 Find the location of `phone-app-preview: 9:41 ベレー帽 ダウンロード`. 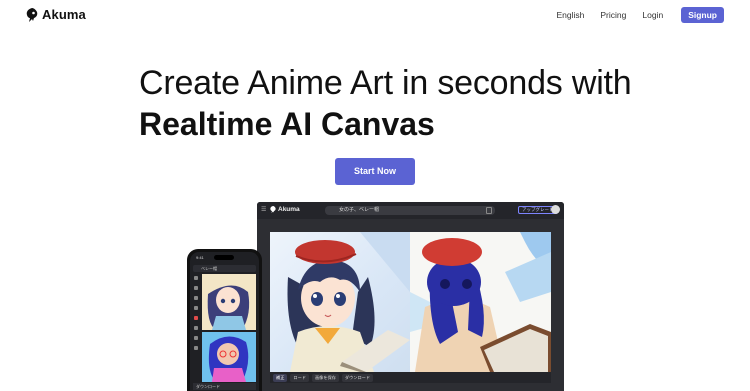

phone-app-preview: 9:41 ベレー帽 ダウンロード is located at coordinates (224, 320).